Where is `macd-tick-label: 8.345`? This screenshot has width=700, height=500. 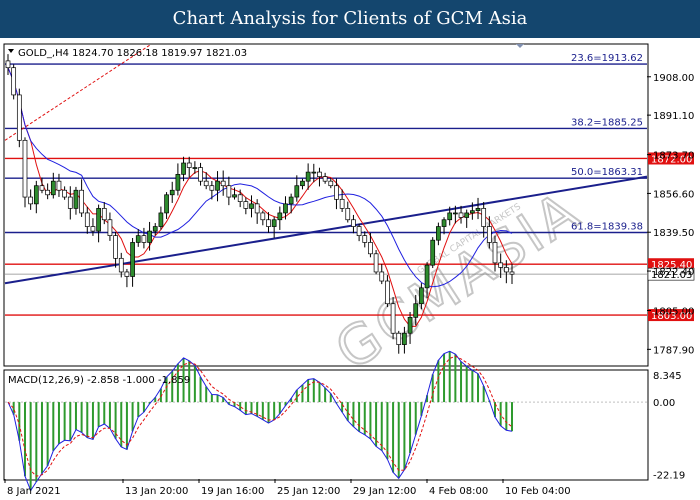
macd-tick-label: 8.345 is located at coordinates (667, 376).